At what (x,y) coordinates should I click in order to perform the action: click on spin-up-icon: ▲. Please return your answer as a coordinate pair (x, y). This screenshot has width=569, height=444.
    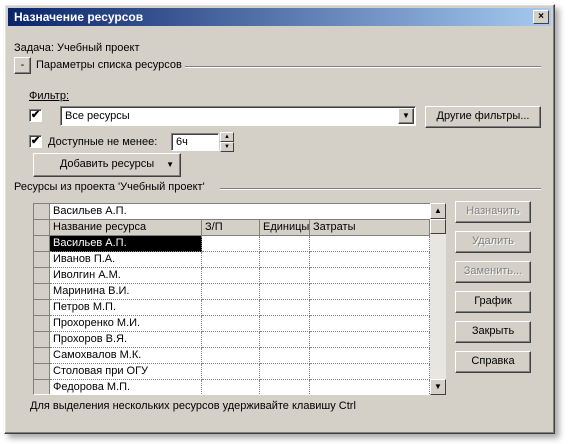
    Looking at the image, I should click on (227, 137).